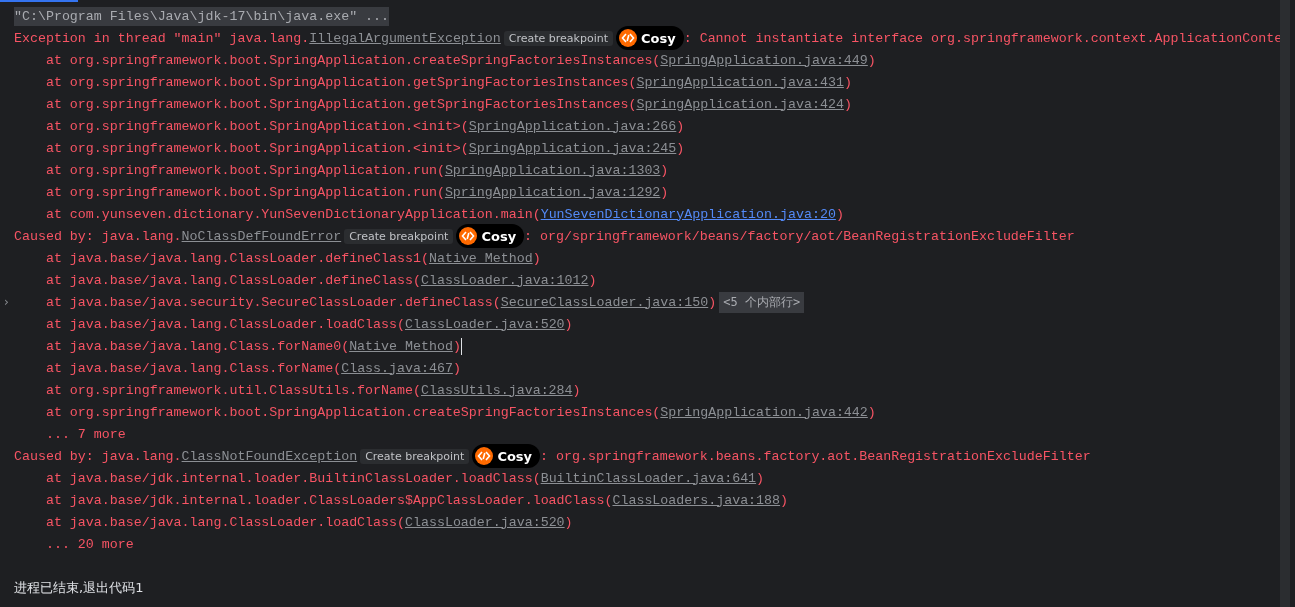  Describe the element at coordinates (504, 280) in the screenshot. I see `source-link: ClassLoader.java:1012` at that location.